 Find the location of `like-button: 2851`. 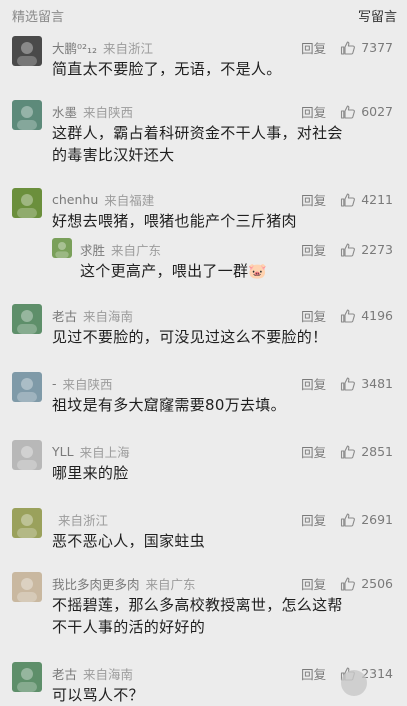

like-button: 2851 is located at coordinates (366, 452).